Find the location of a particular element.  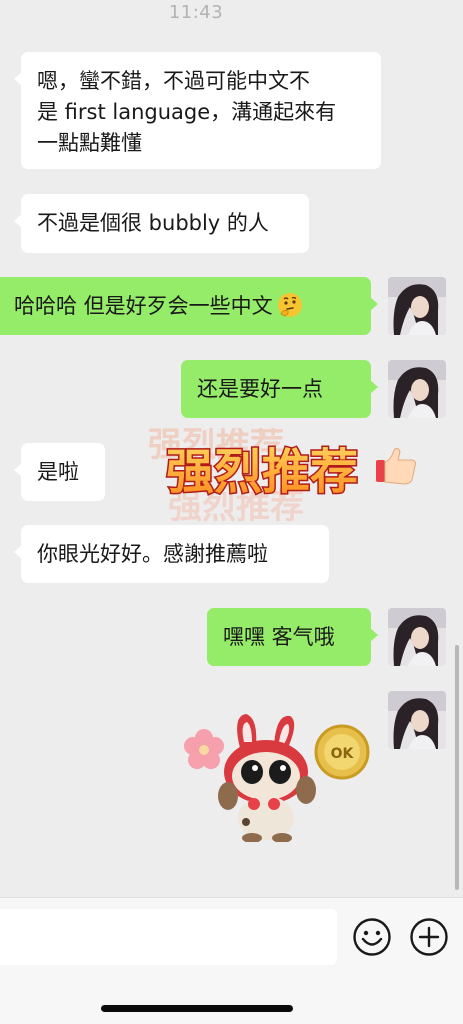

rabbit-cat-sticker: OK is located at coordinates (277, 777).